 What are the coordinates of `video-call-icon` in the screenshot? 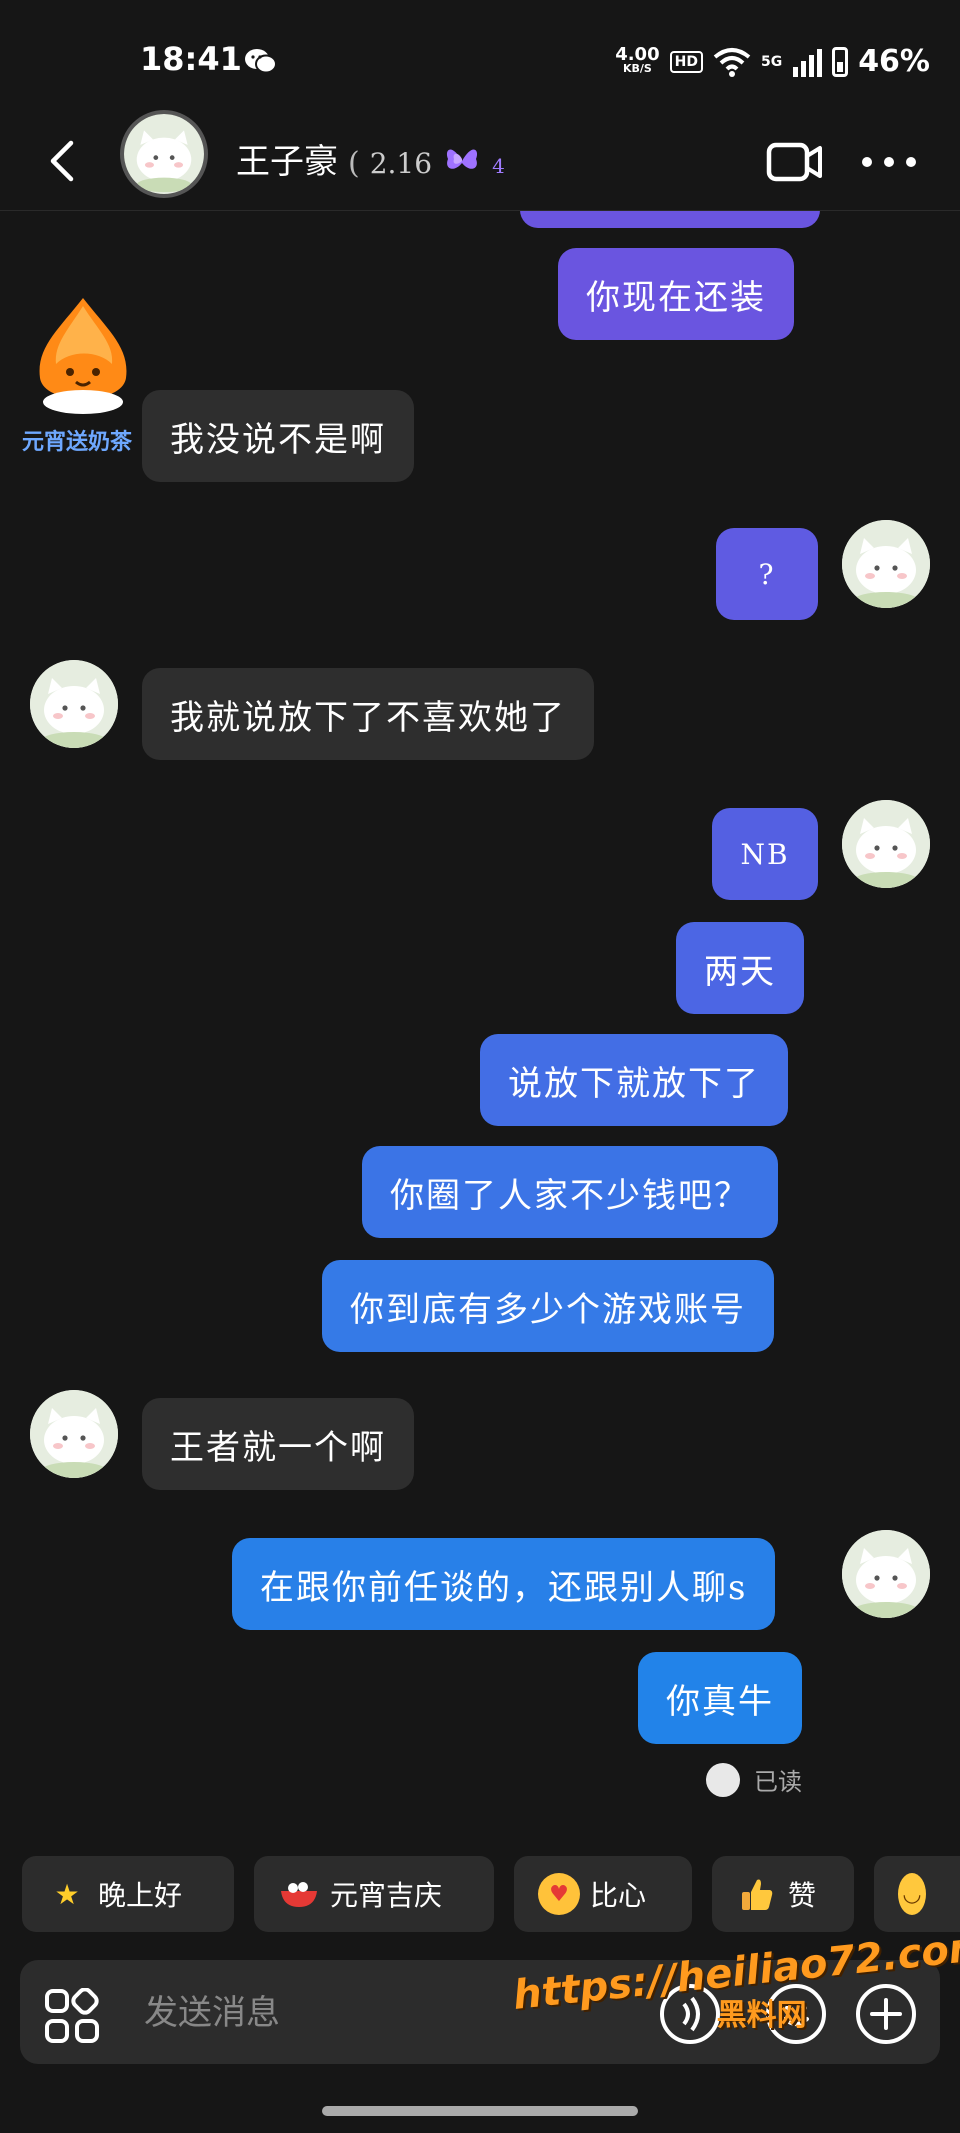 It's located at (794, 162).